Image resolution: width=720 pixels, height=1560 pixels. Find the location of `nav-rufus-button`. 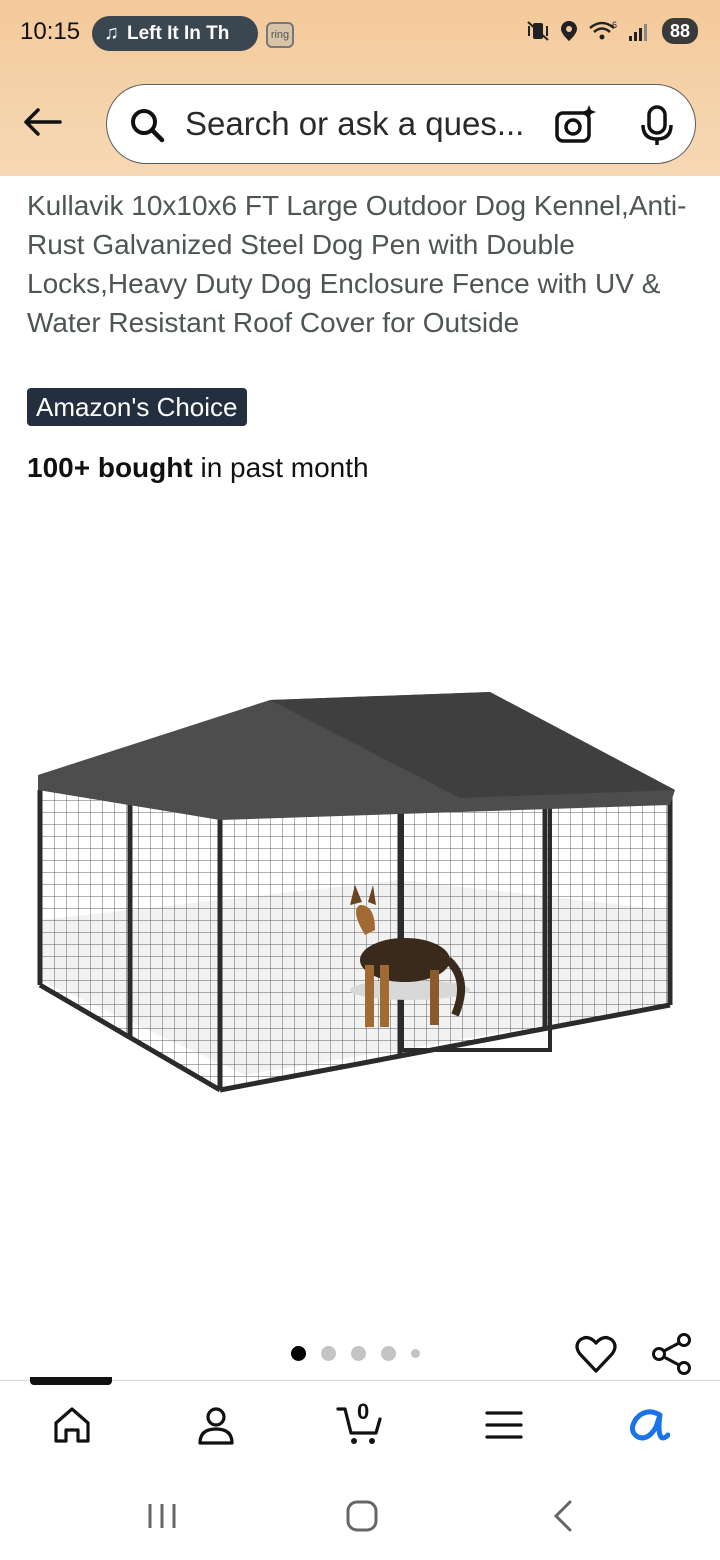

nav-rufus-button is located at coordinates (648, 1425).